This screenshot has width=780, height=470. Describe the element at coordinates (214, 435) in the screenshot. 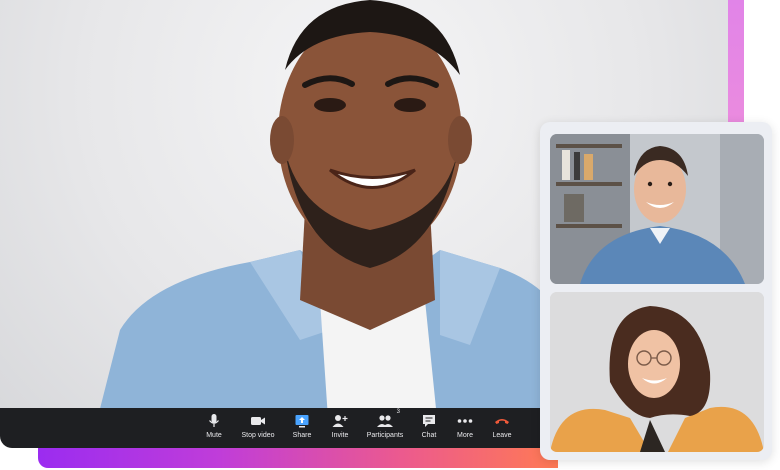

I see `mute-label: Mute` at that location.